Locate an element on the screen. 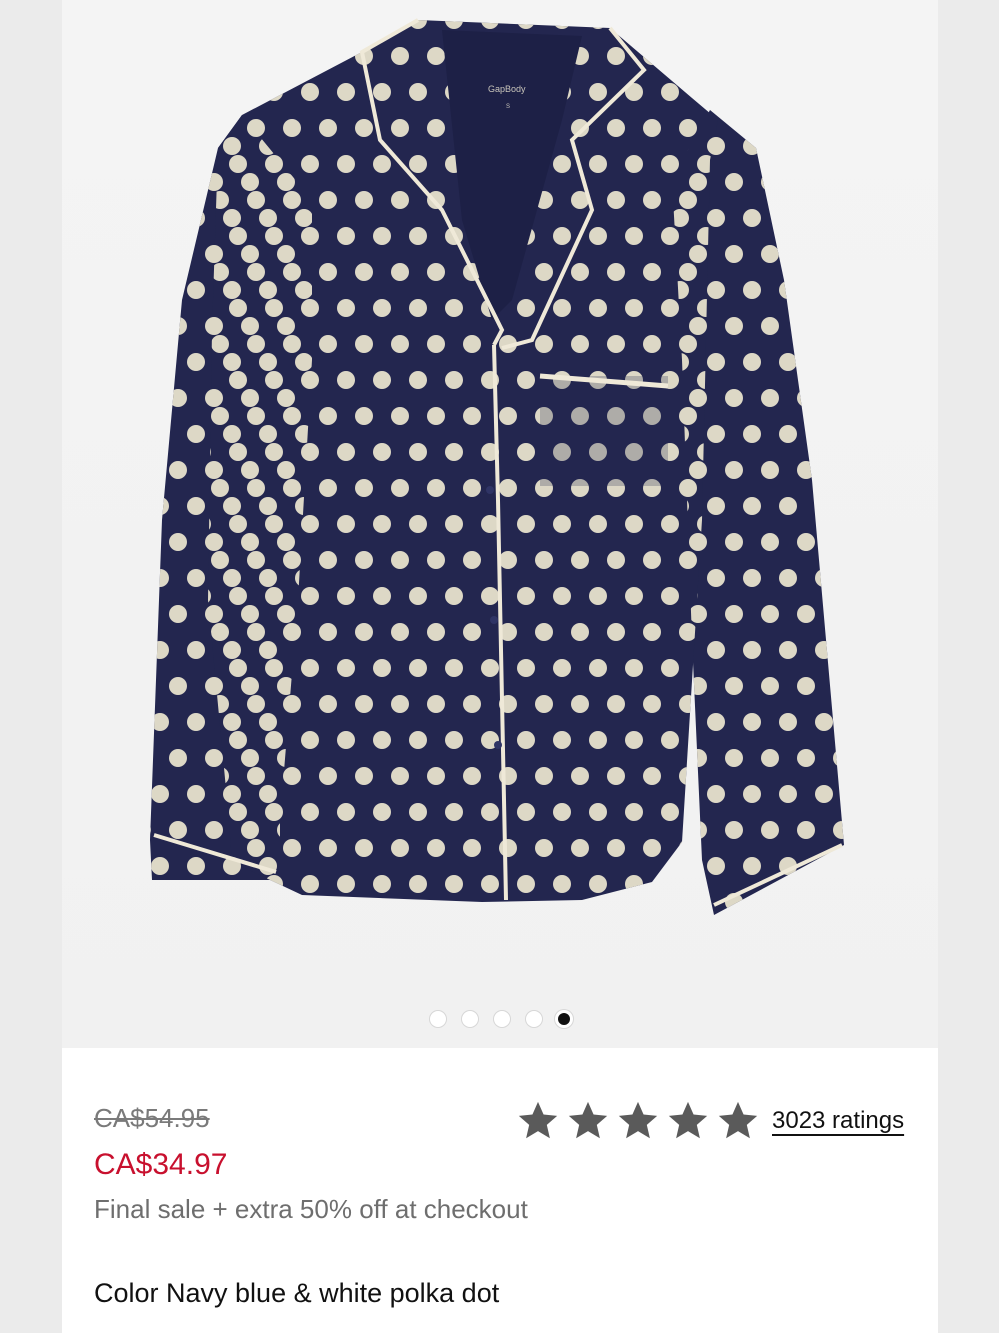 The height and width of the screenshot is (1333, 999). rating-summary: 3023 ratings is located at coordinates (709, 1121).